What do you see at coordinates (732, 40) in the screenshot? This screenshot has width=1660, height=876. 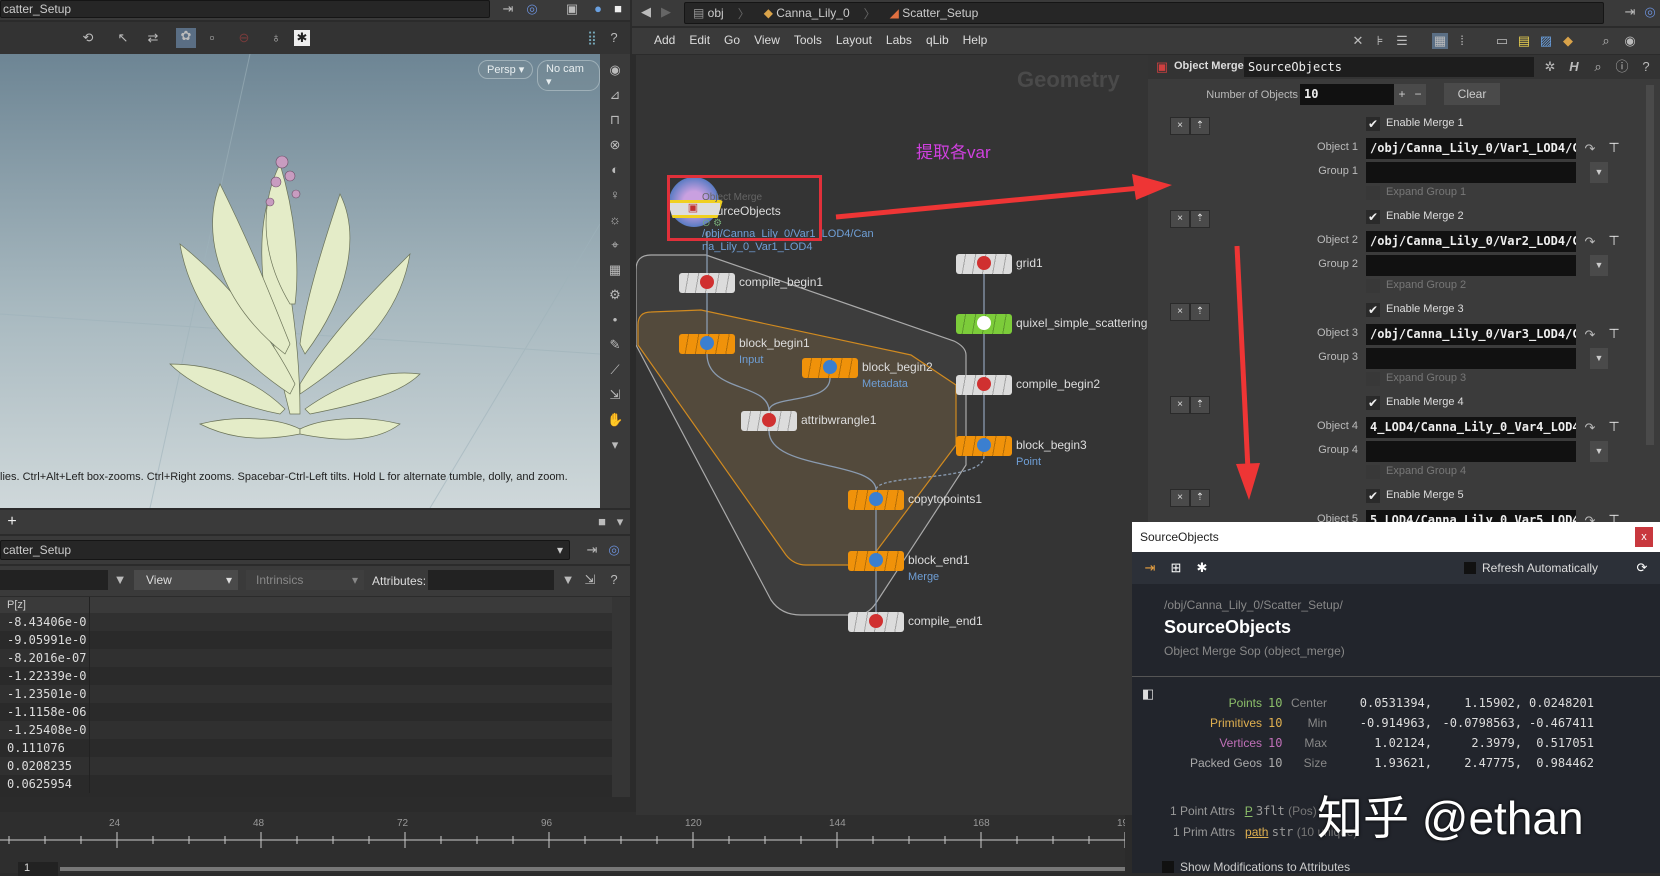 I see `menu-go: Go` at bounding box center [732, 40].